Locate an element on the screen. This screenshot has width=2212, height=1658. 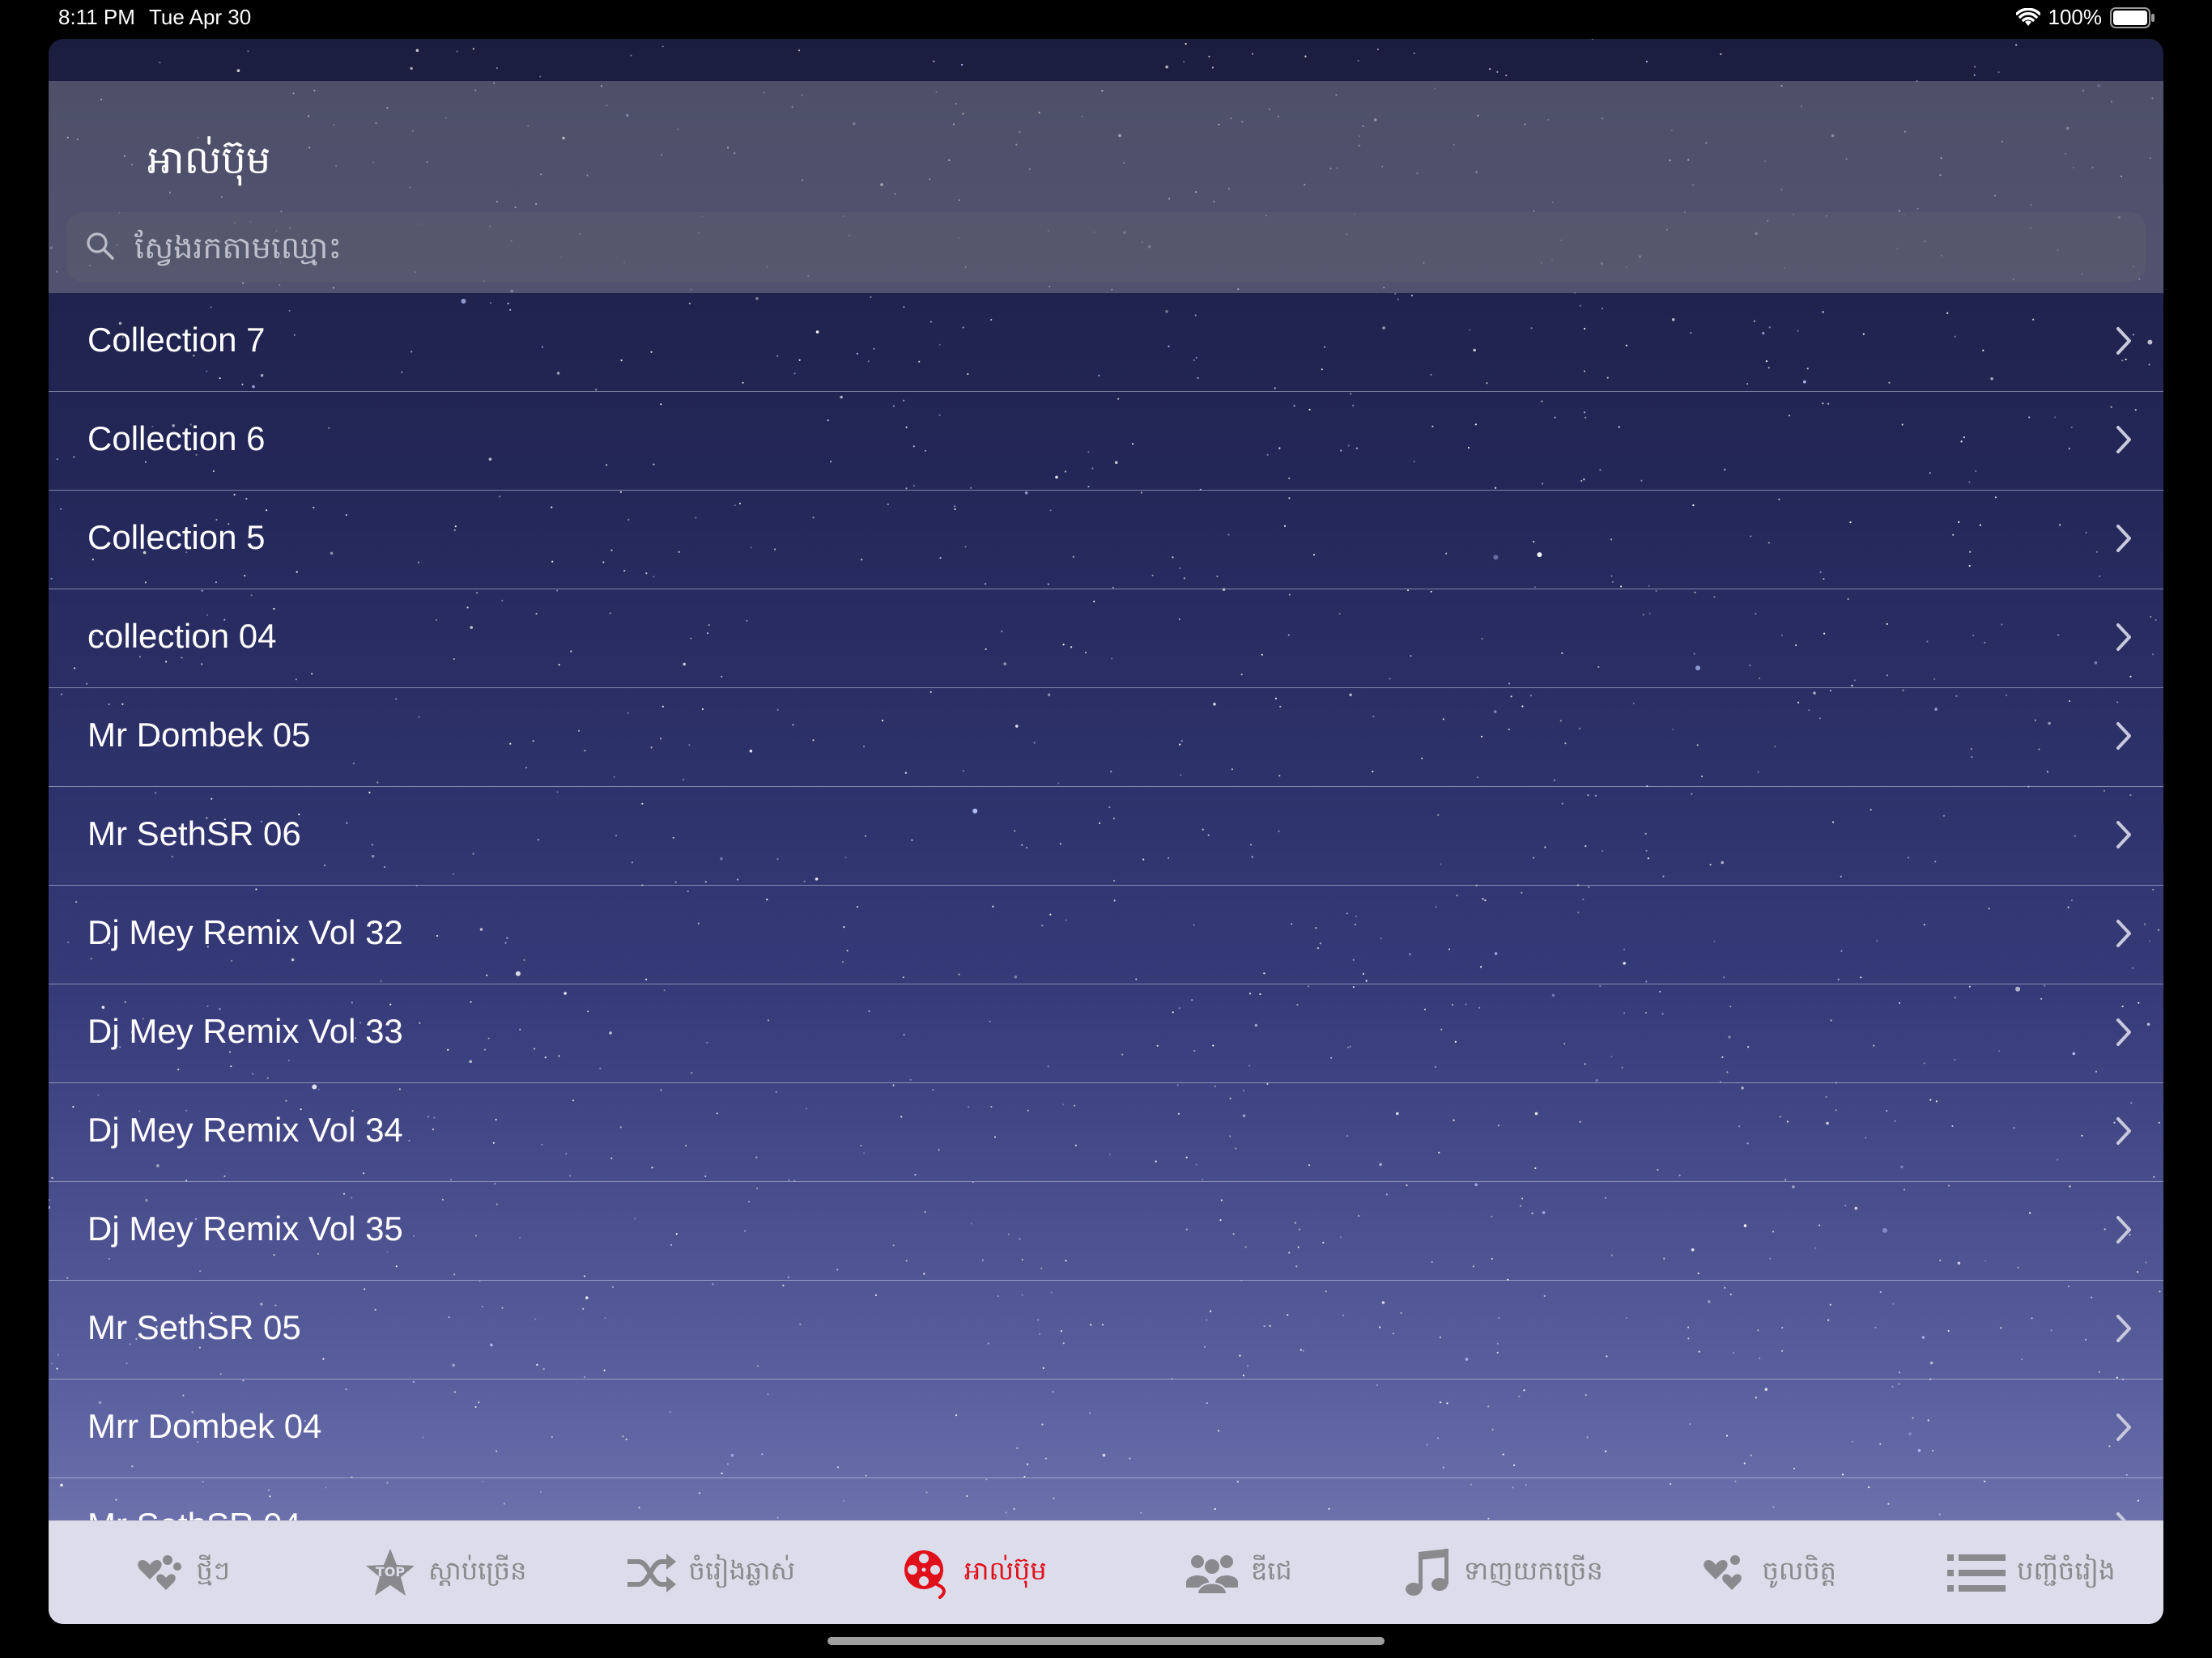
album-row: Collection 5 is located at coordinates (1106, 540).